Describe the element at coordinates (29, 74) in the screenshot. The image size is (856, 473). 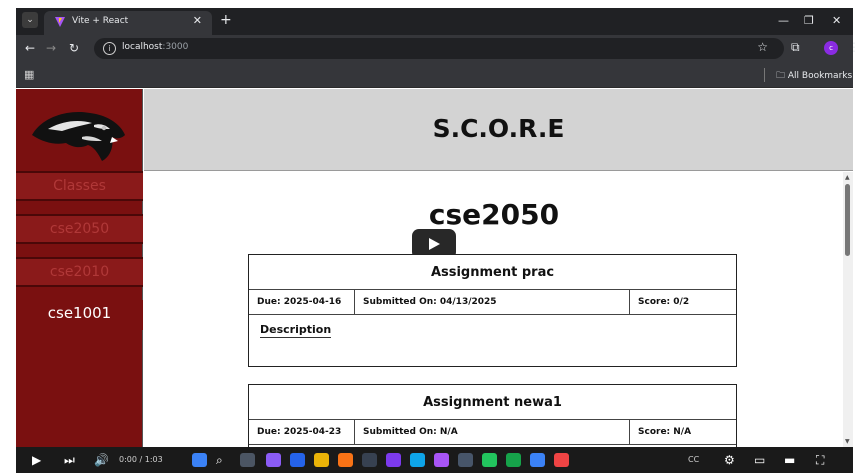
I see `apps-grid-icon: ▦` at that location.